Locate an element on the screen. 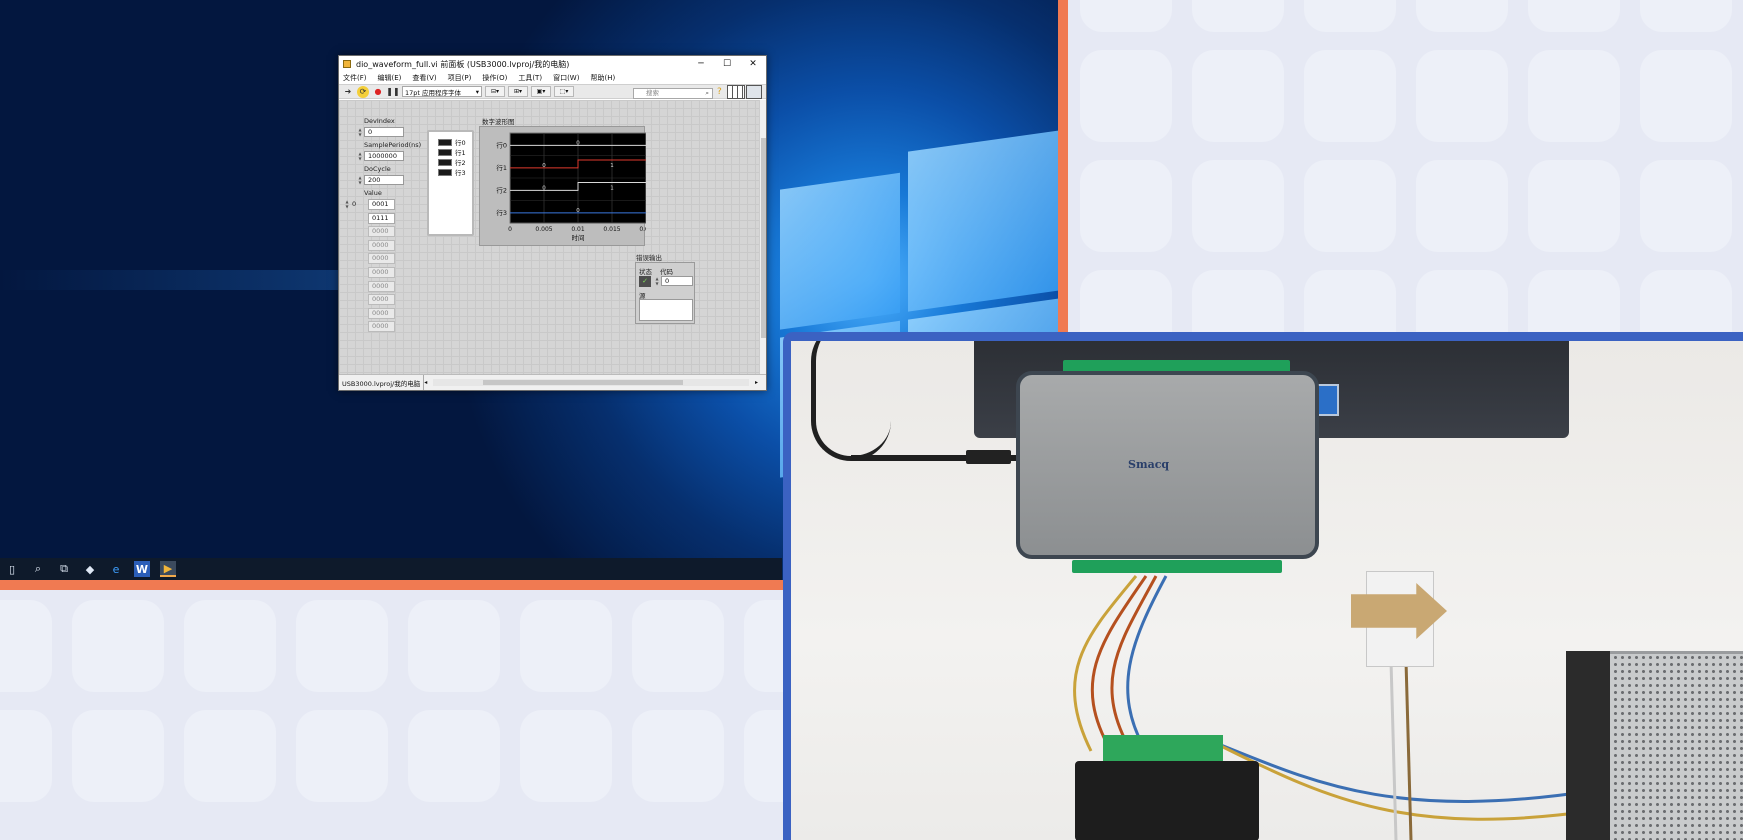 Image resolution: width=1743 pixels, height=840 pixels. scroll-right-icon: ▸ is located at coordinates (756, 382).